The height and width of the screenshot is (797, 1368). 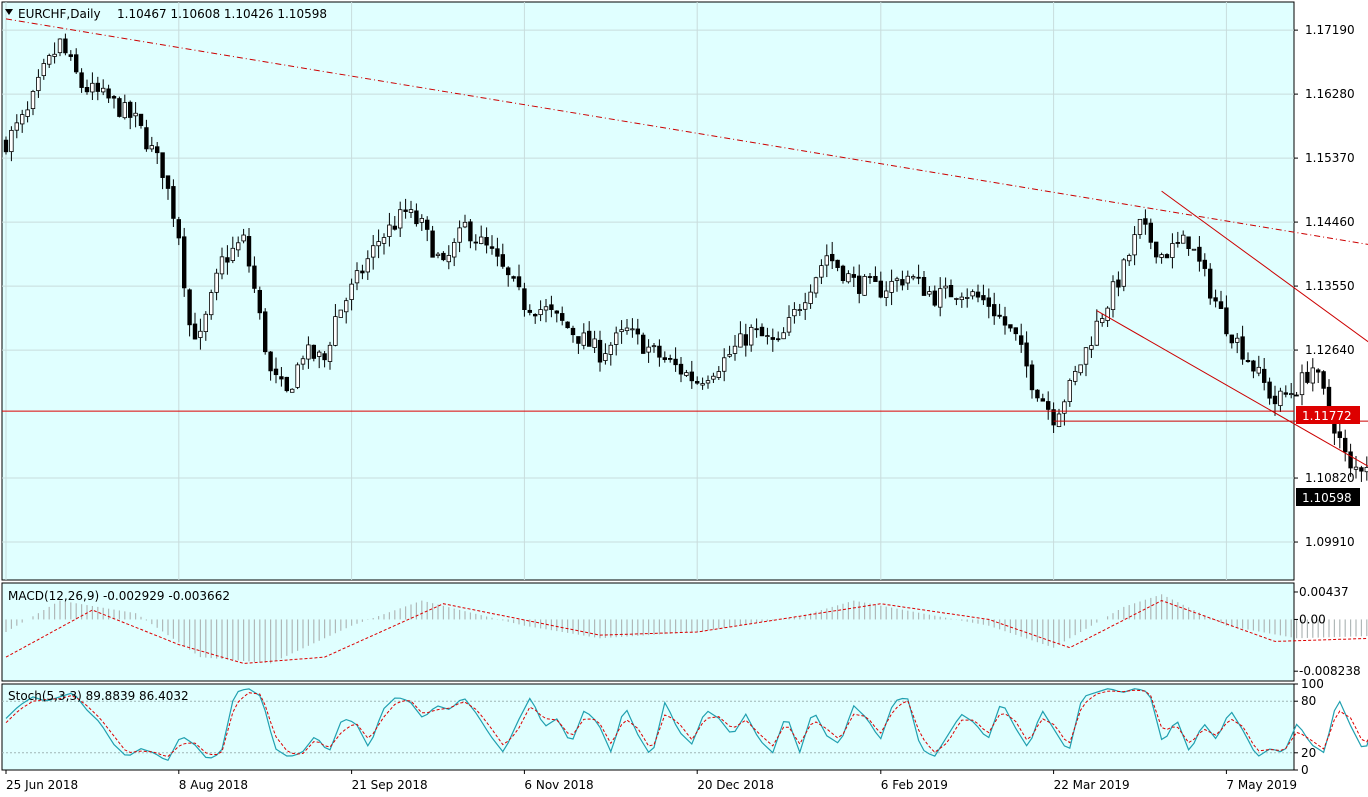 I want to click on time-axis-tick-label: 25 Jun 2018, so click(x=42, y=785).